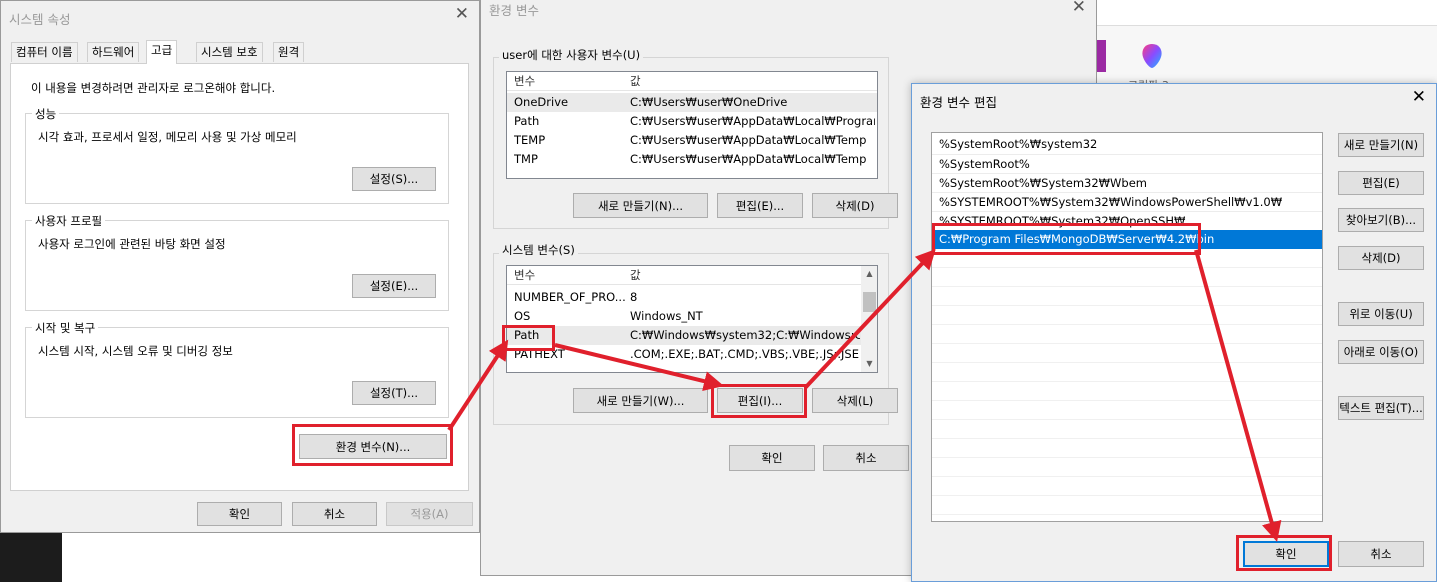 The image size is (1437, 582). I want to click on app-tile-purple, so click(1101, 56).